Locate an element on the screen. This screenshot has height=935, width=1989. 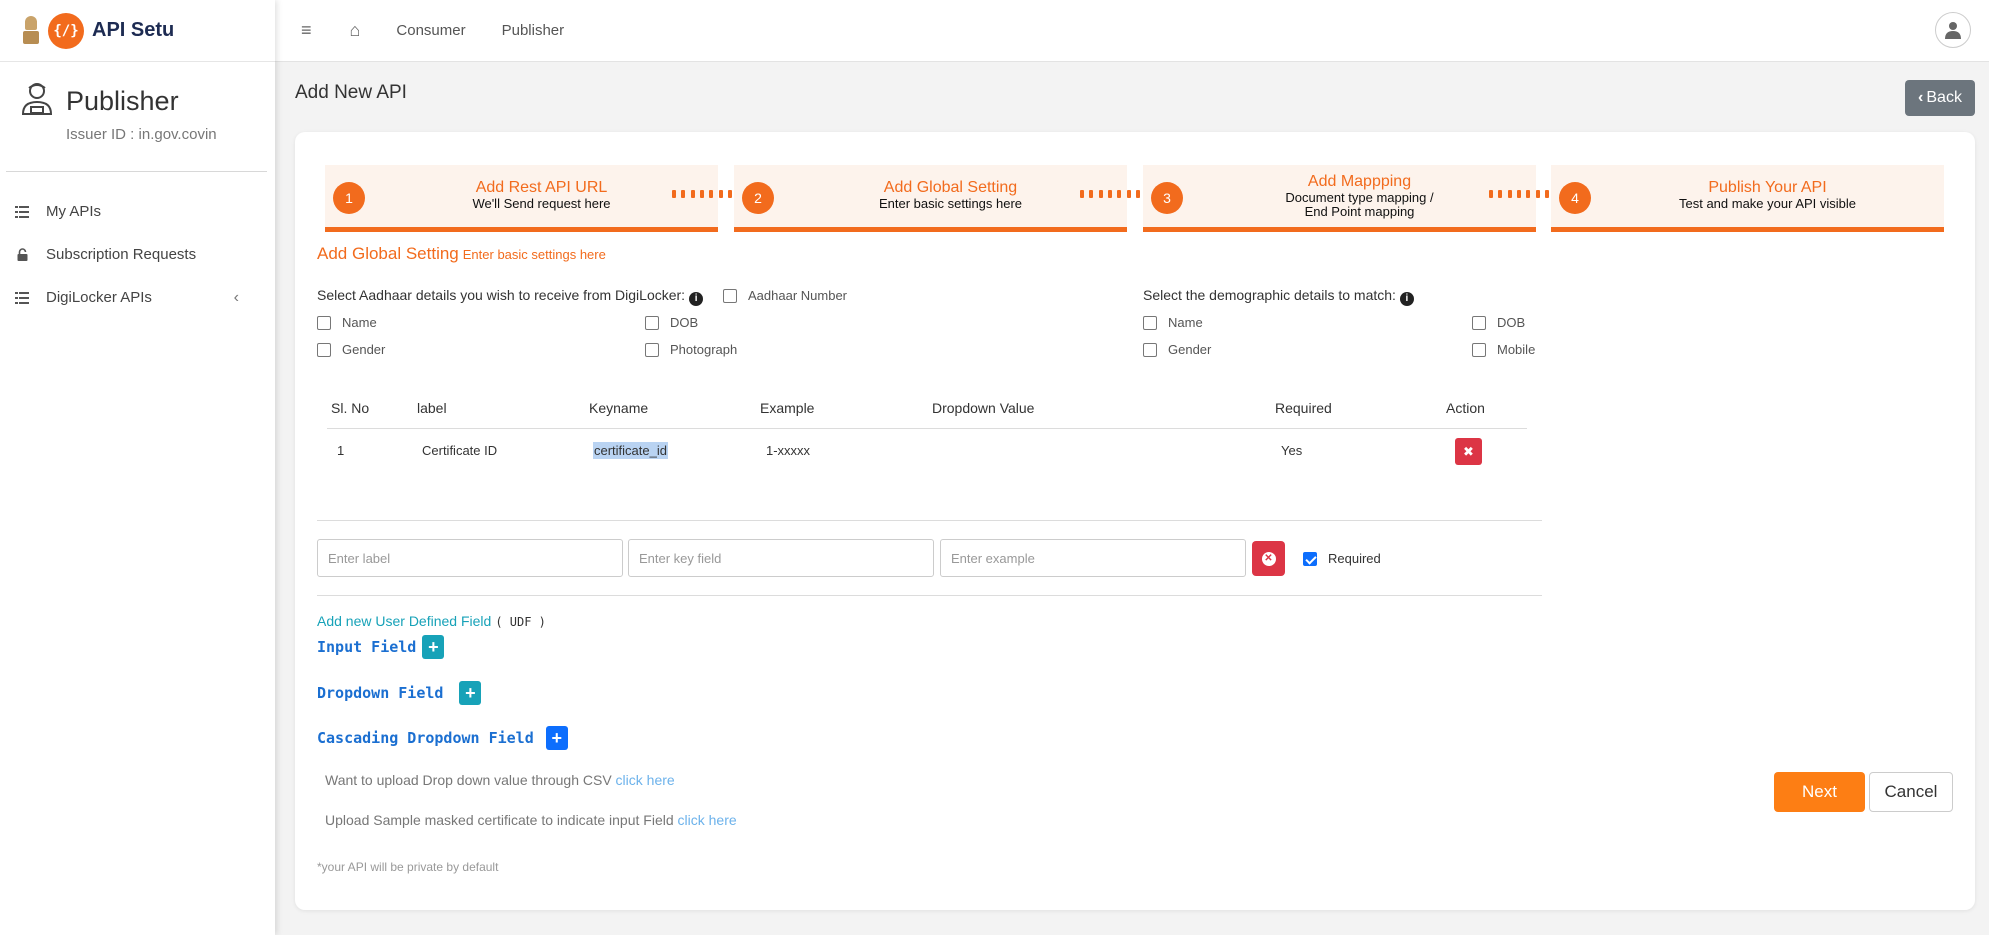
checkbox-aadhaar-gender: Gender is located at coordinates (351, 349).